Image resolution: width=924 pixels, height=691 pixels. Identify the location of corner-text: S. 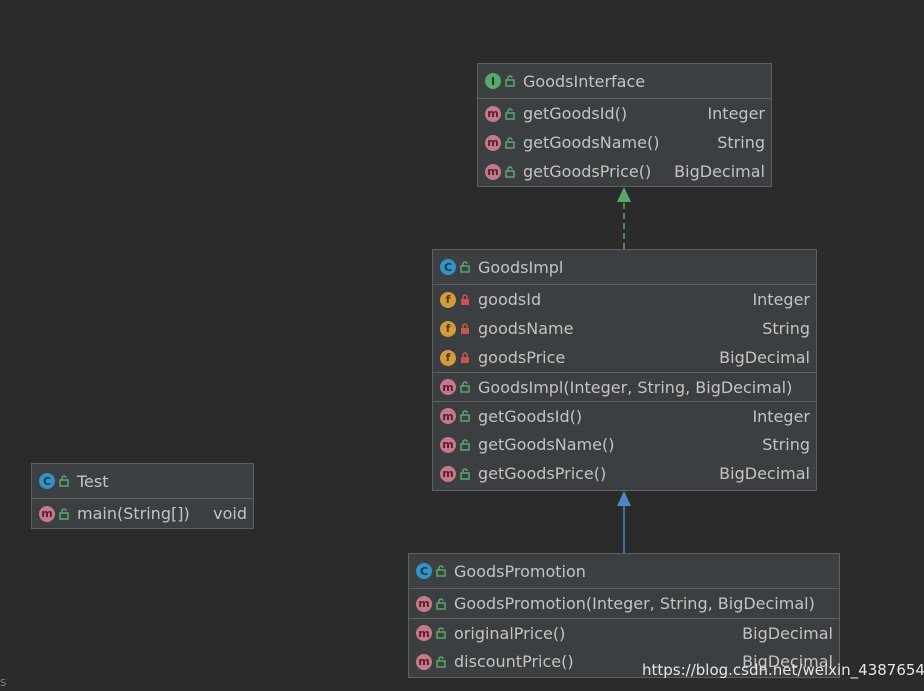
(3, 683).